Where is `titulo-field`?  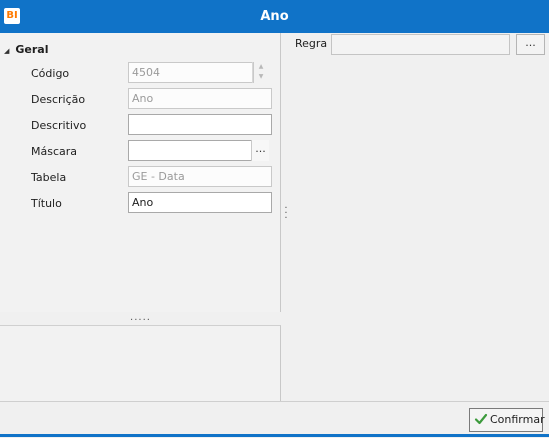
titulo-field is located at coordinates (200, 202).